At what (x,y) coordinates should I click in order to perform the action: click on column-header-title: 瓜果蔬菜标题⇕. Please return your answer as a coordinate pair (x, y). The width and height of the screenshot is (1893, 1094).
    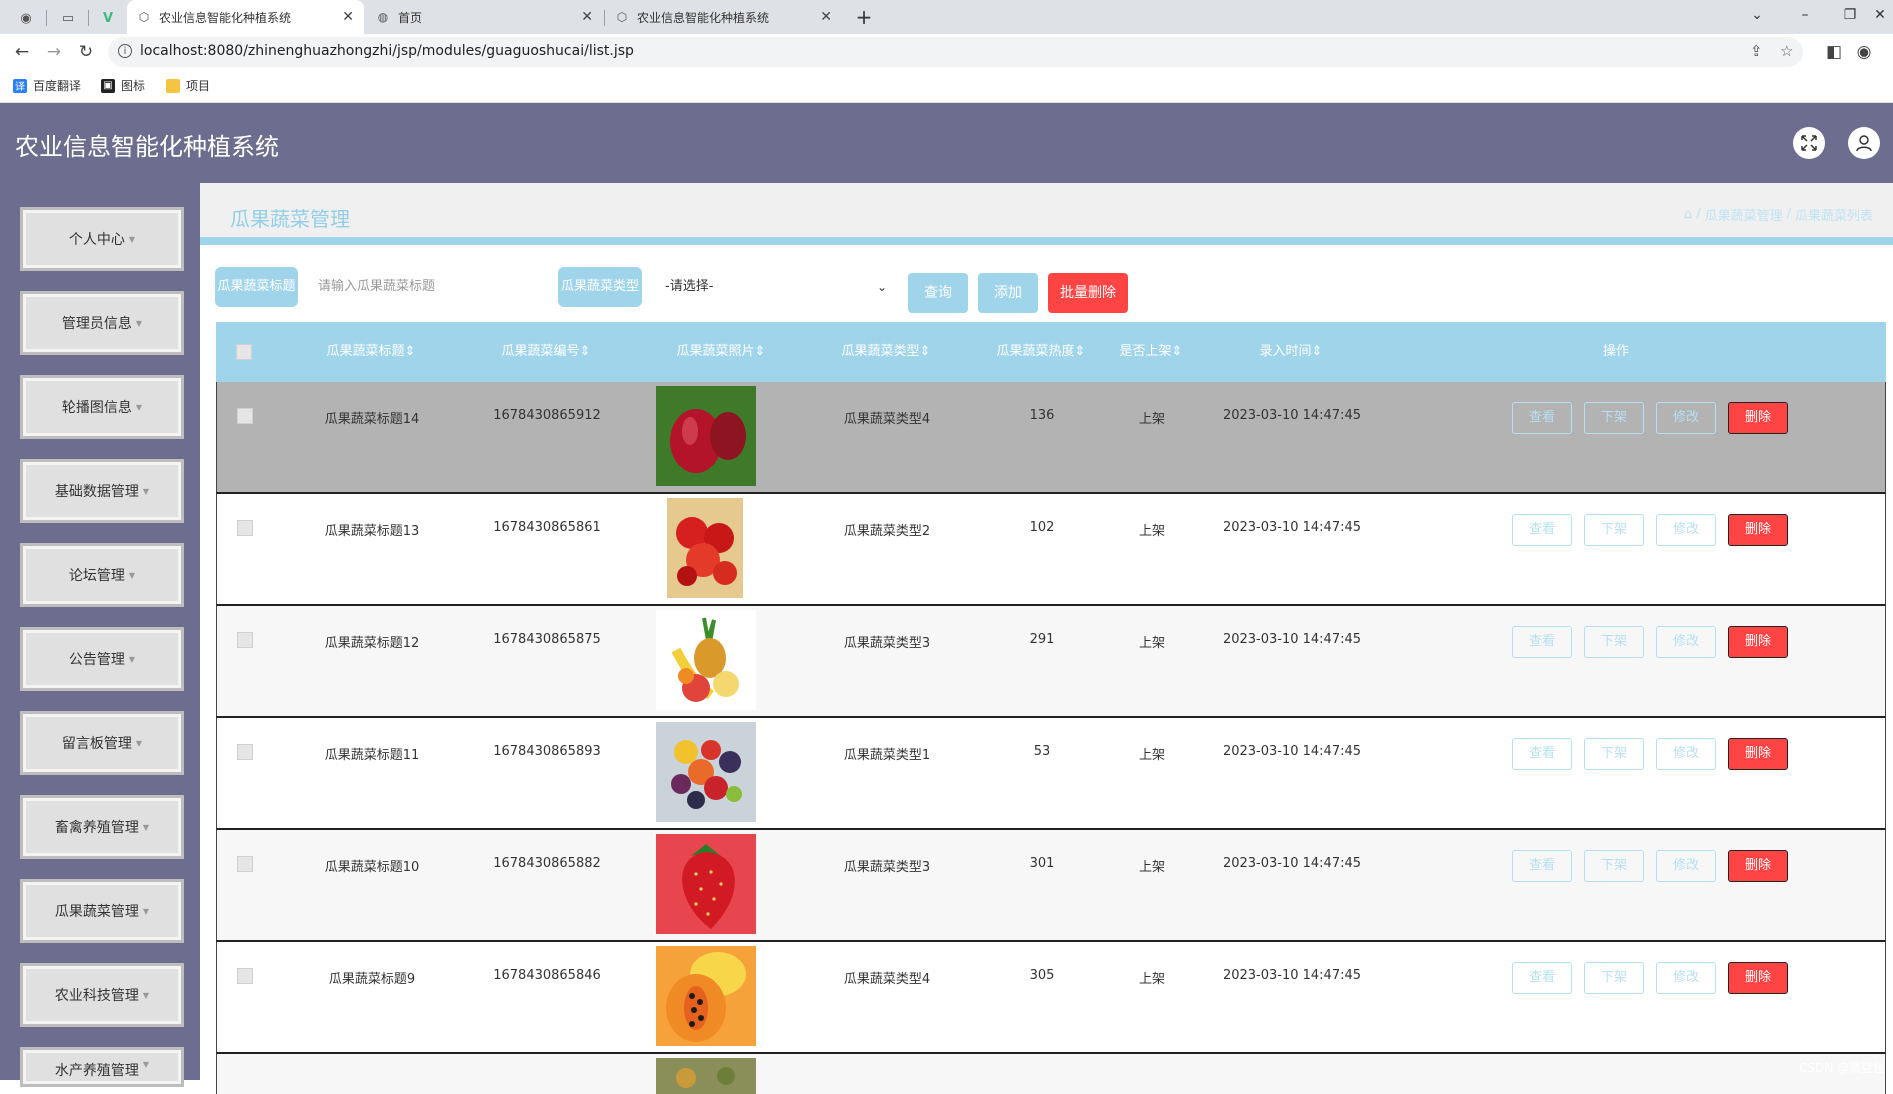
    Looking at the image, I should click on (371, 352).